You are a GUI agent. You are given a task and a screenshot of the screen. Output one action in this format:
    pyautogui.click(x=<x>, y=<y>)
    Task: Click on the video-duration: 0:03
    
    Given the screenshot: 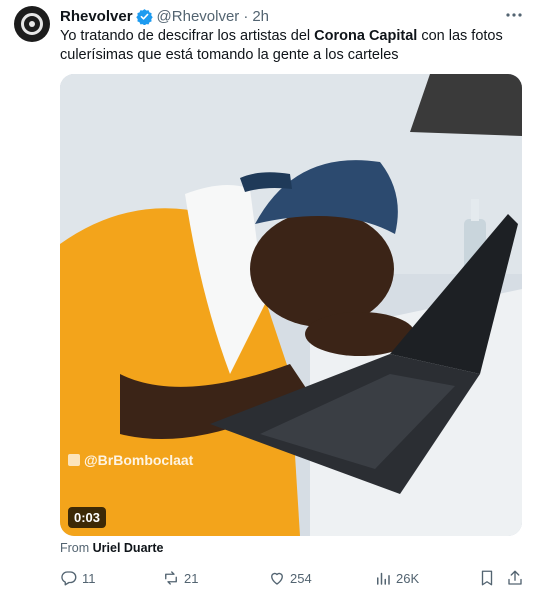 What is the action you would take?
    pyautogui.click(x=87, y=517)
    